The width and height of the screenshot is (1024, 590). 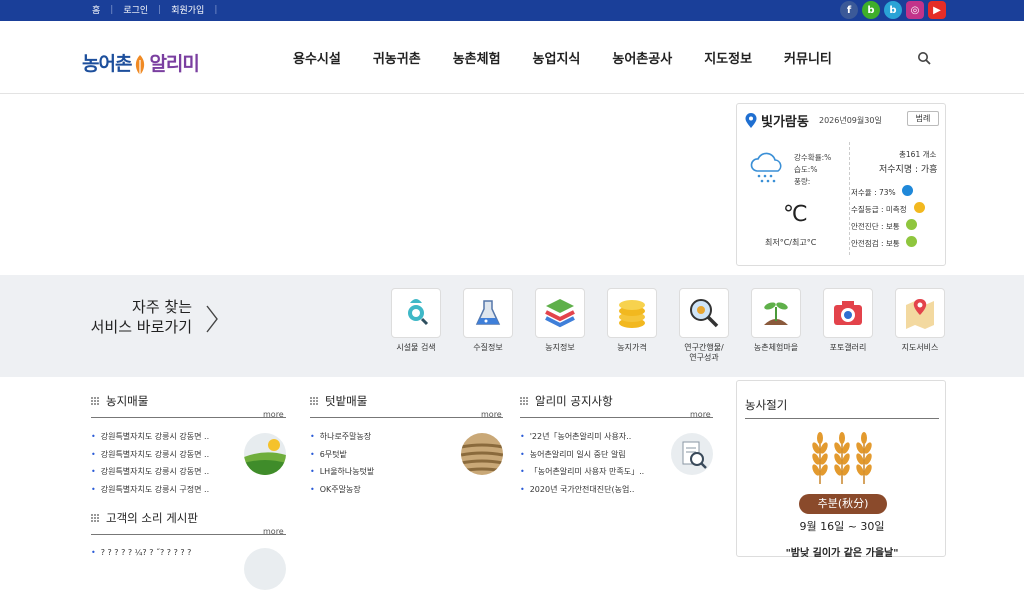 What do you see at coordinates (813, 157) in the screenshot?
I see `precip-prob: 강수확률:%` at bounding box center [813, 157].